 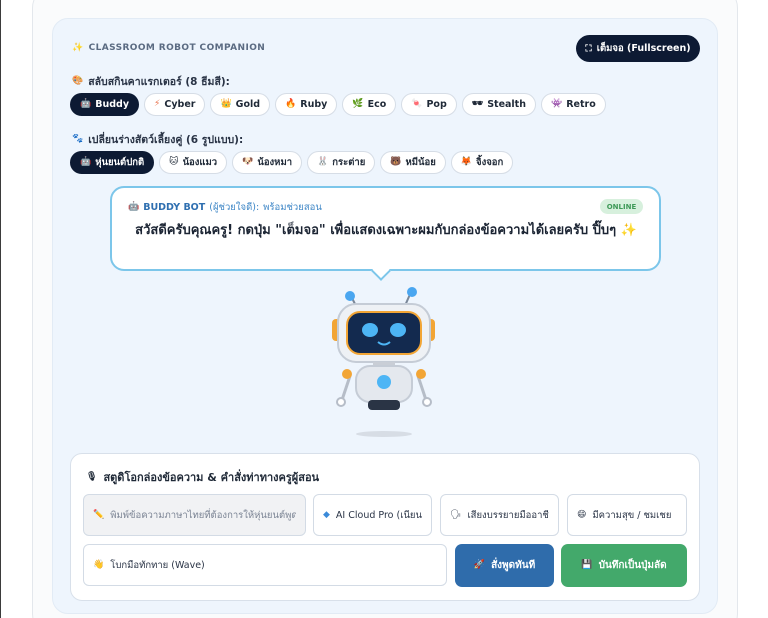 What do you see at coordinates (157, 565) in the screenshot?
I see `gesture-value: โบกมือทักทาย (Wave)` at bounding box center [157, 565].